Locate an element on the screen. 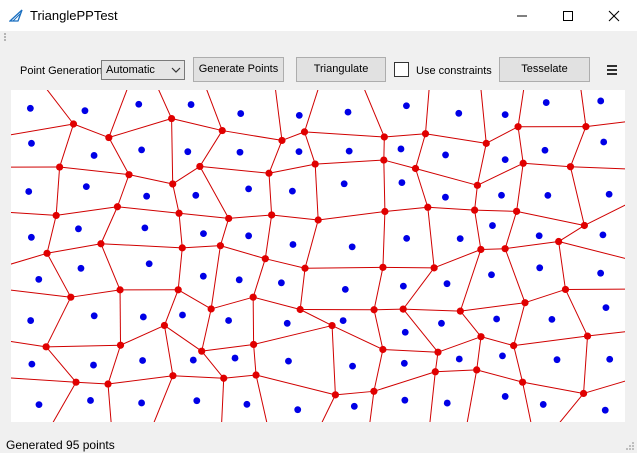 The image size is (637, 453). minimize-icon is located at coordinates (522, 15).